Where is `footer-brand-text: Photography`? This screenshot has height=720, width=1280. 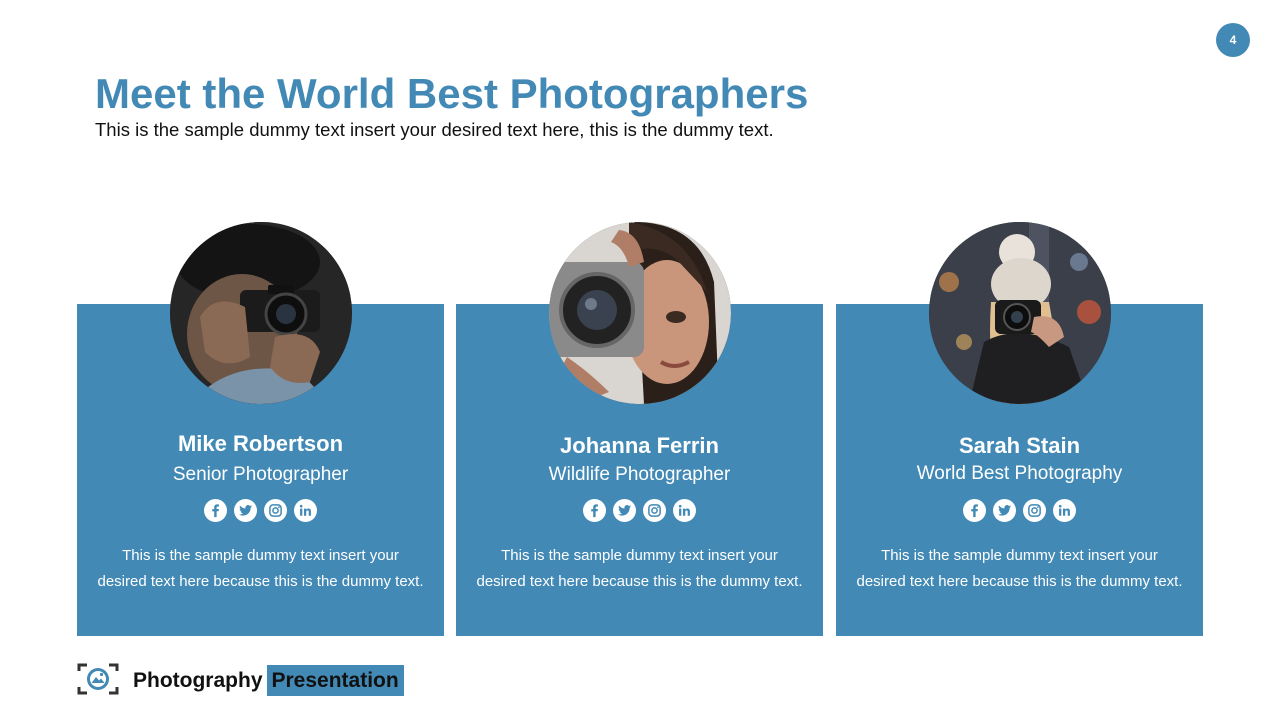
footer-brand-text: Photography is located at coordinates (198, 680).